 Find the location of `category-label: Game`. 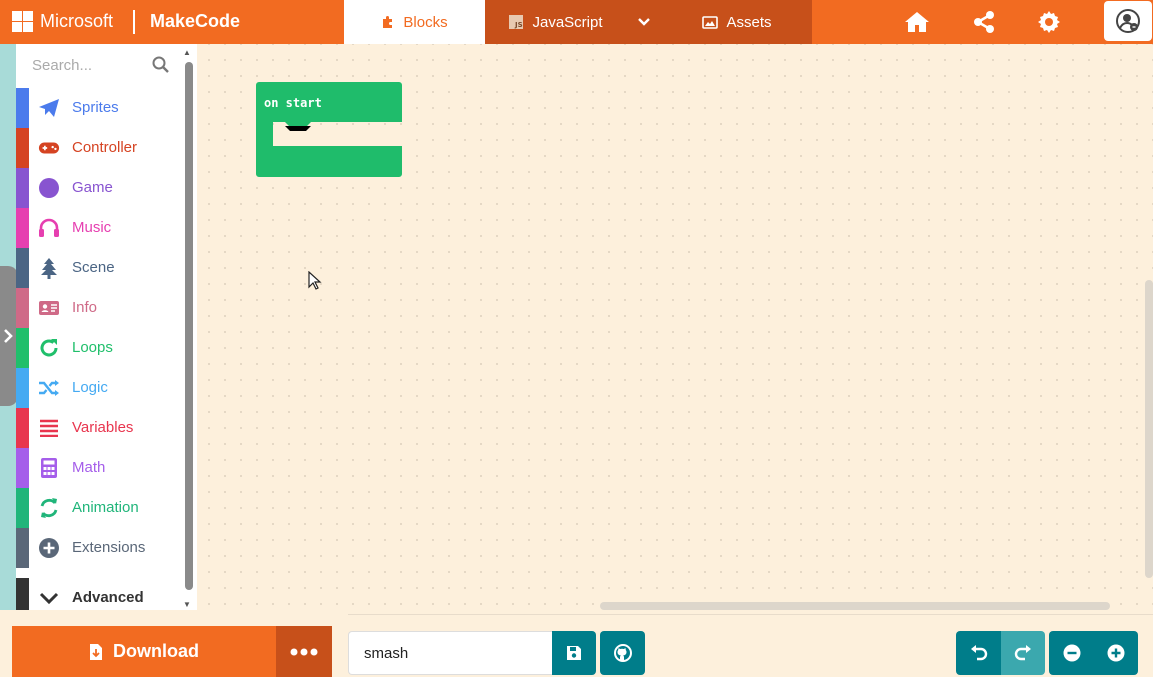

category-label: Game is located at coordinates (92, 187).